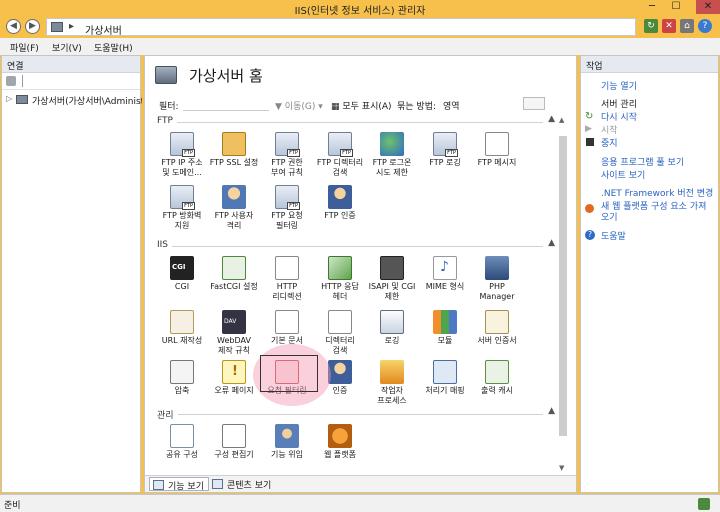 This screenshot has height=512, width=720. What do you see at coordinates (652, 7) in the screenshot?
I see `minimize-button: ─` at bounding box center [652, 7].